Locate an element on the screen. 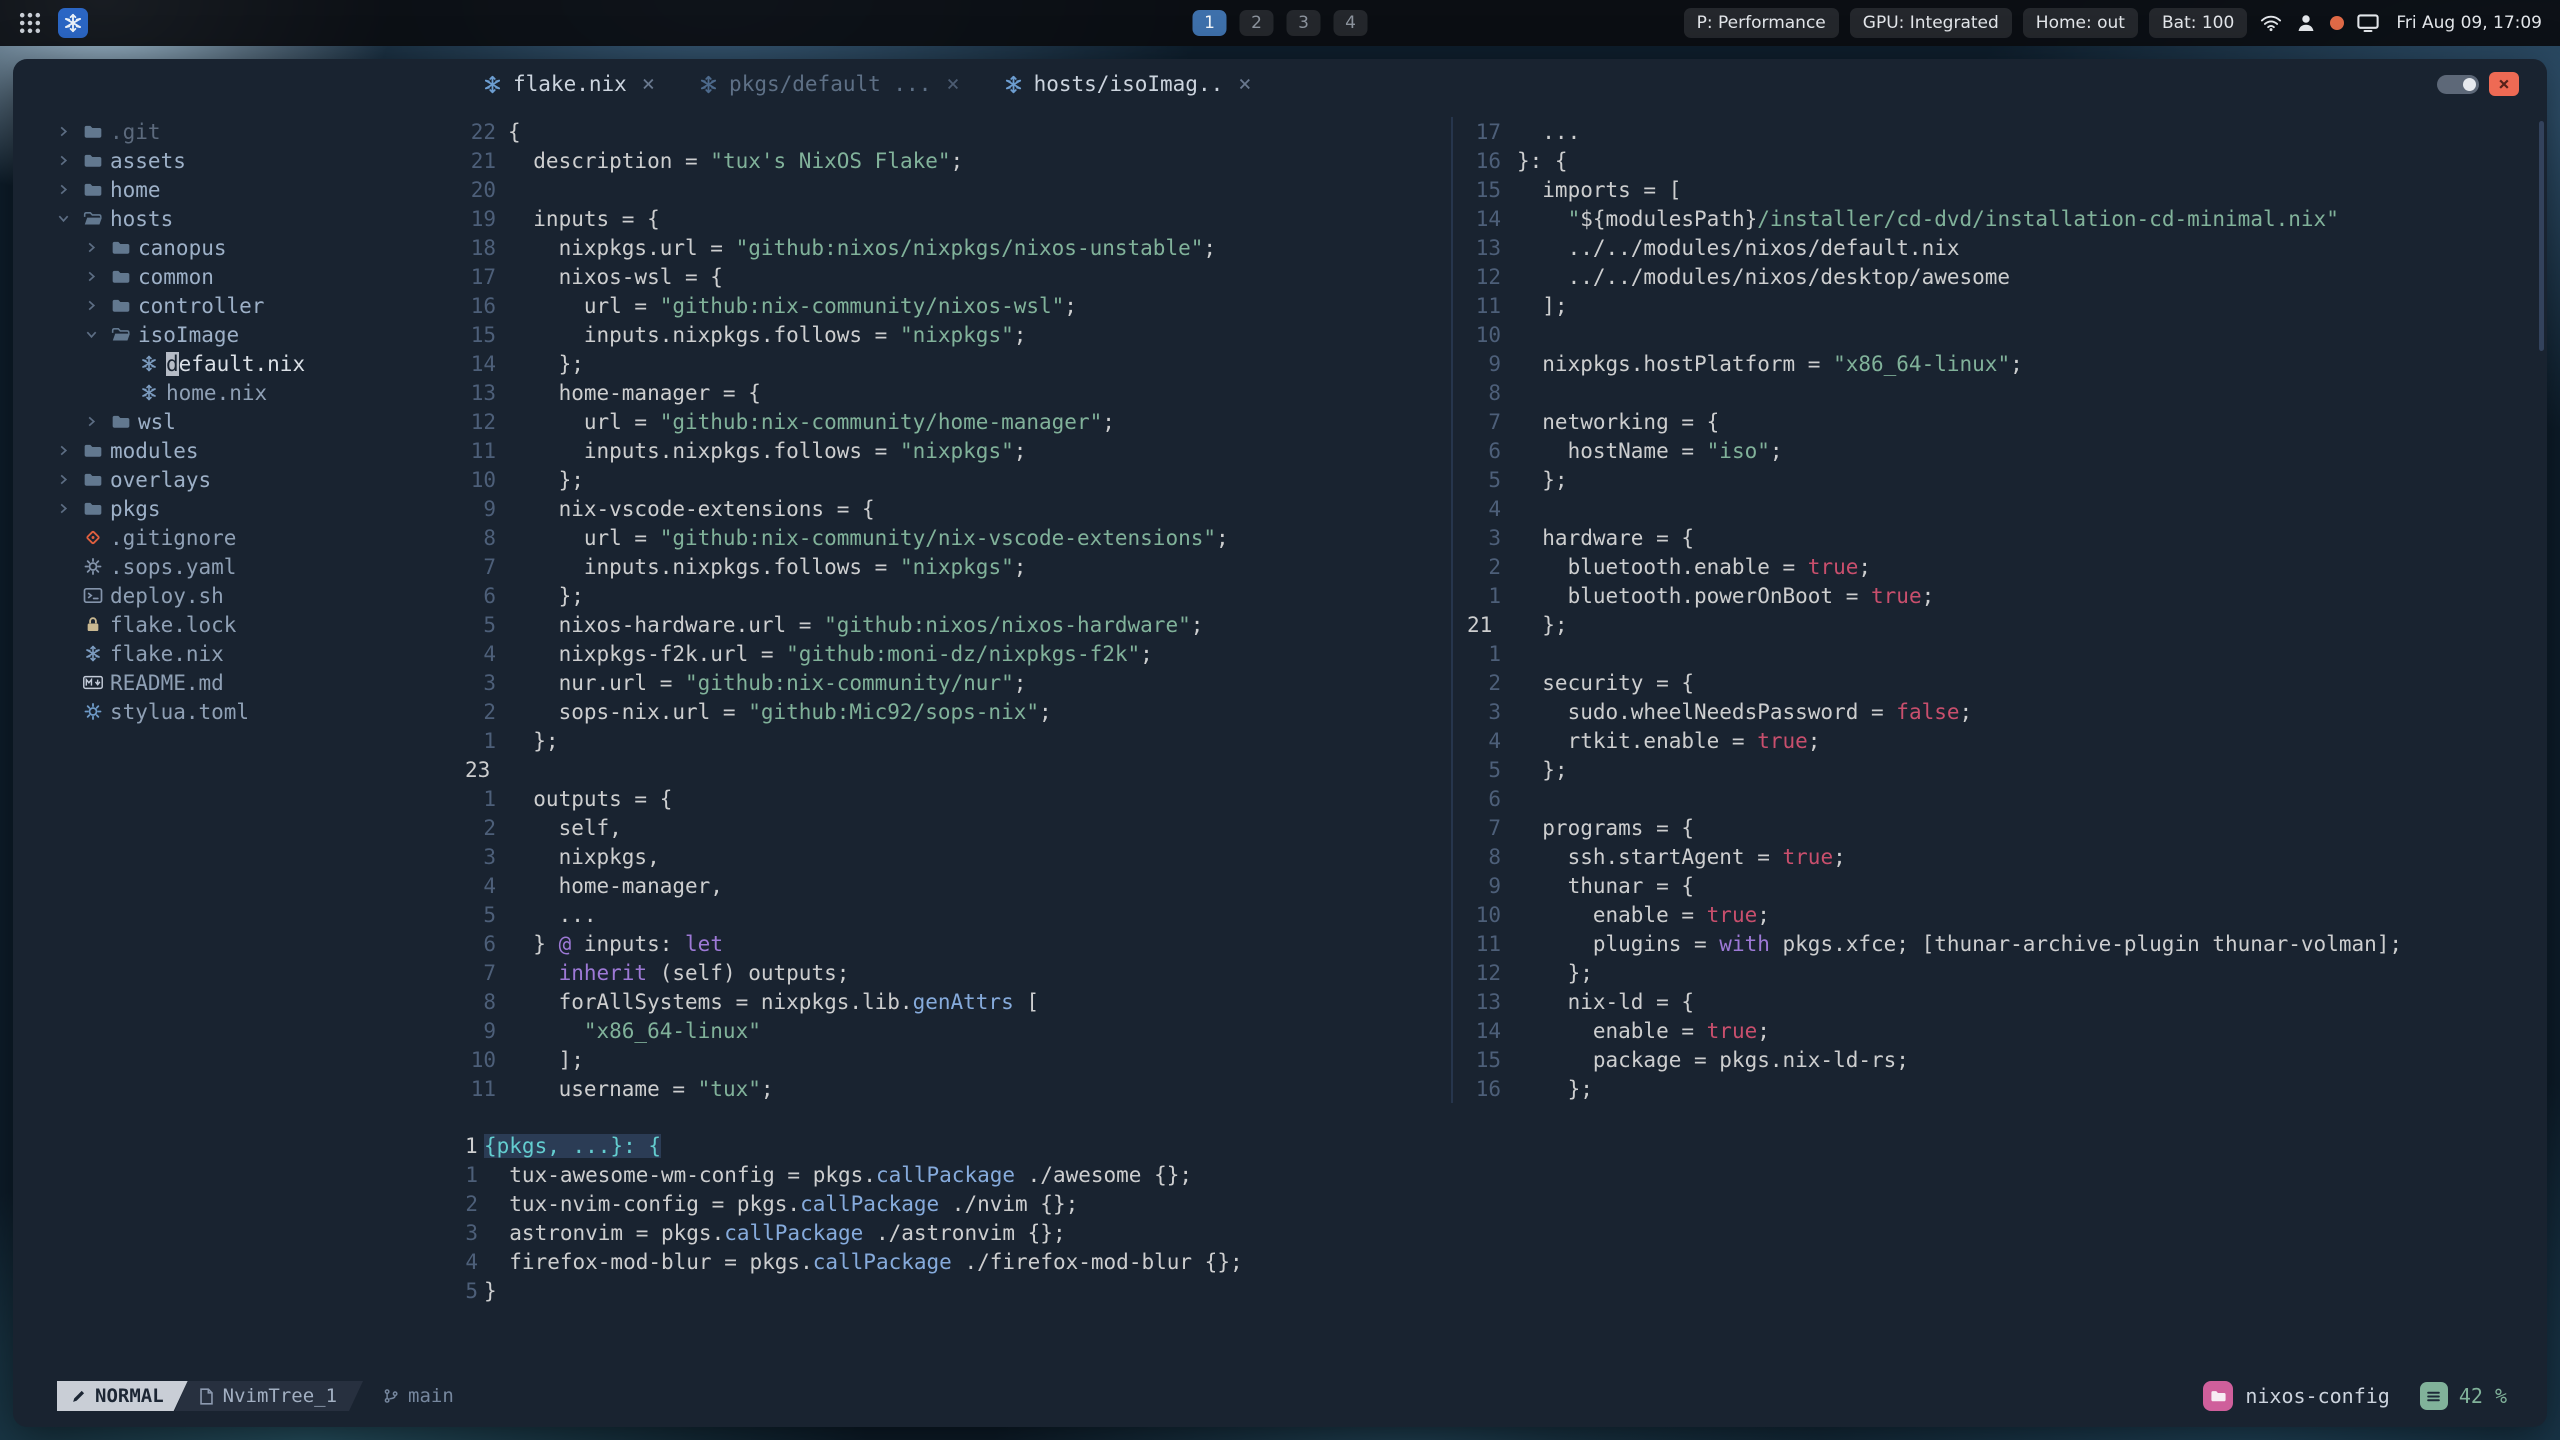 This screenshot has height=1440, width=2560. line-number: 11 is located at coordinates (483, 1088).